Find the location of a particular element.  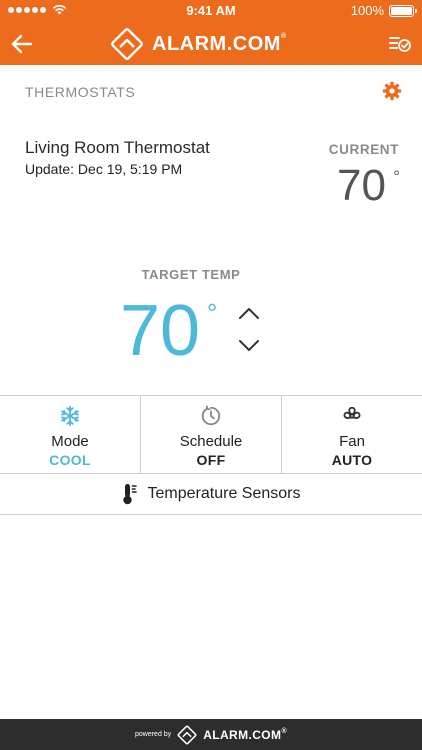

alarm-house-logo is located at coordinates (127, 44).